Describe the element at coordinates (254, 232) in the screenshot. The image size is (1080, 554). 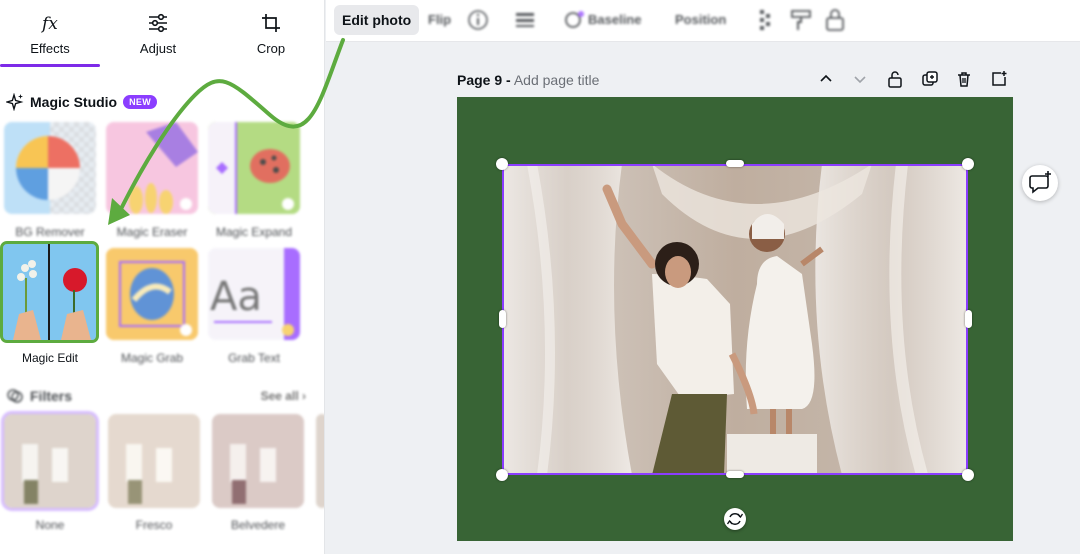
I see `magic-expand-label: Magic Expand` at that location.